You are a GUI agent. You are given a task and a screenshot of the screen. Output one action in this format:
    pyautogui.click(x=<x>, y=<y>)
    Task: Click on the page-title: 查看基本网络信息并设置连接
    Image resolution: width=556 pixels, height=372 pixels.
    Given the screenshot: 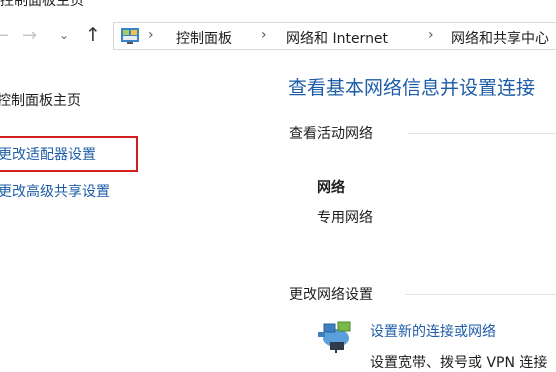 What is the action you would take?
    pyautogui.click(x=412, y=88)
    